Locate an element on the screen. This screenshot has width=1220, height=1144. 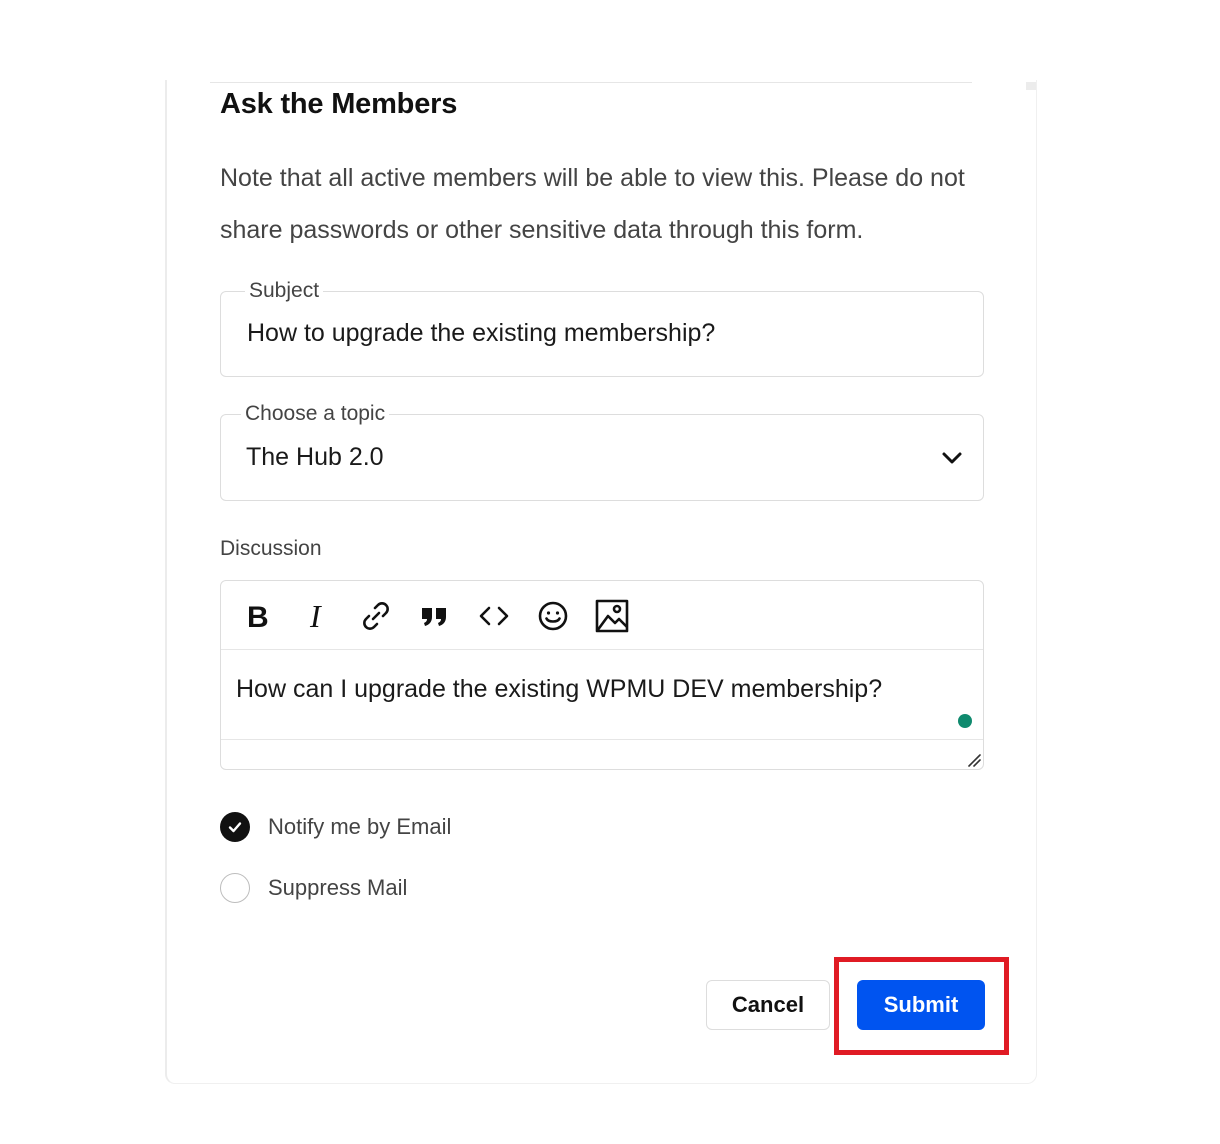
topic-label: Choose a topic is located at coordinates (315, 414).